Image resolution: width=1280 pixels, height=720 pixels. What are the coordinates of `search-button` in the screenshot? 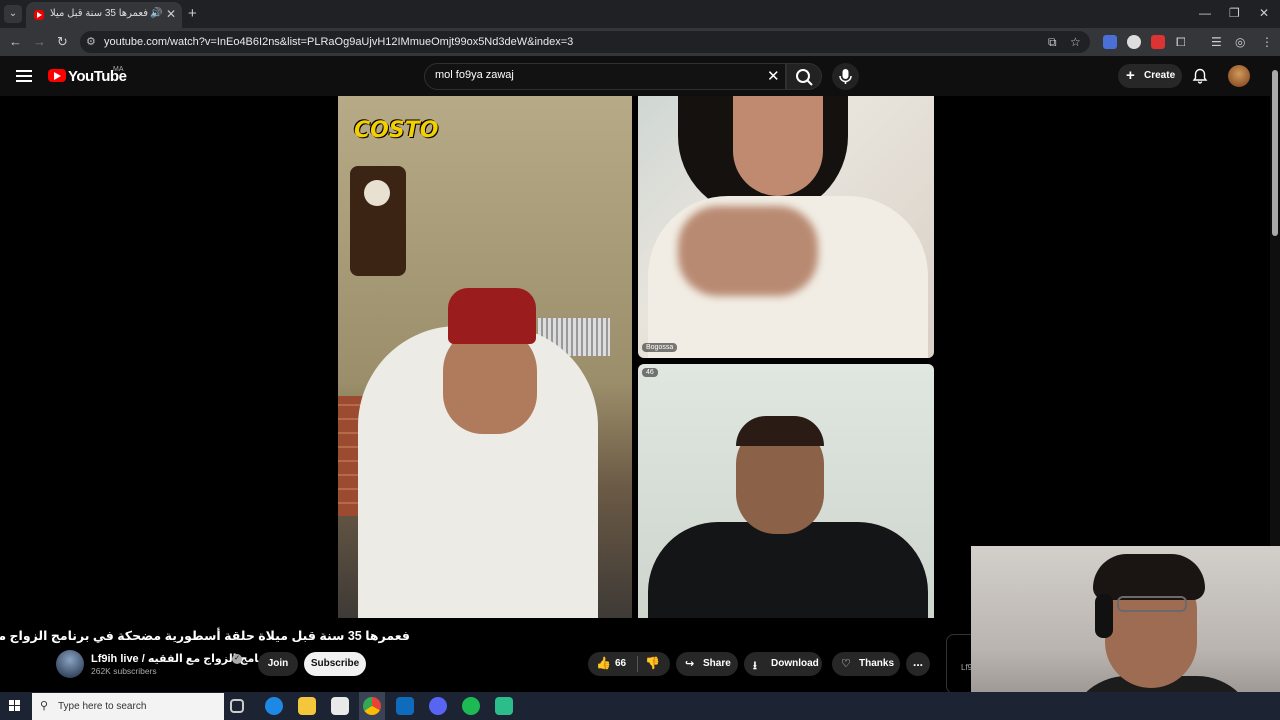 It's located at (804, 76).